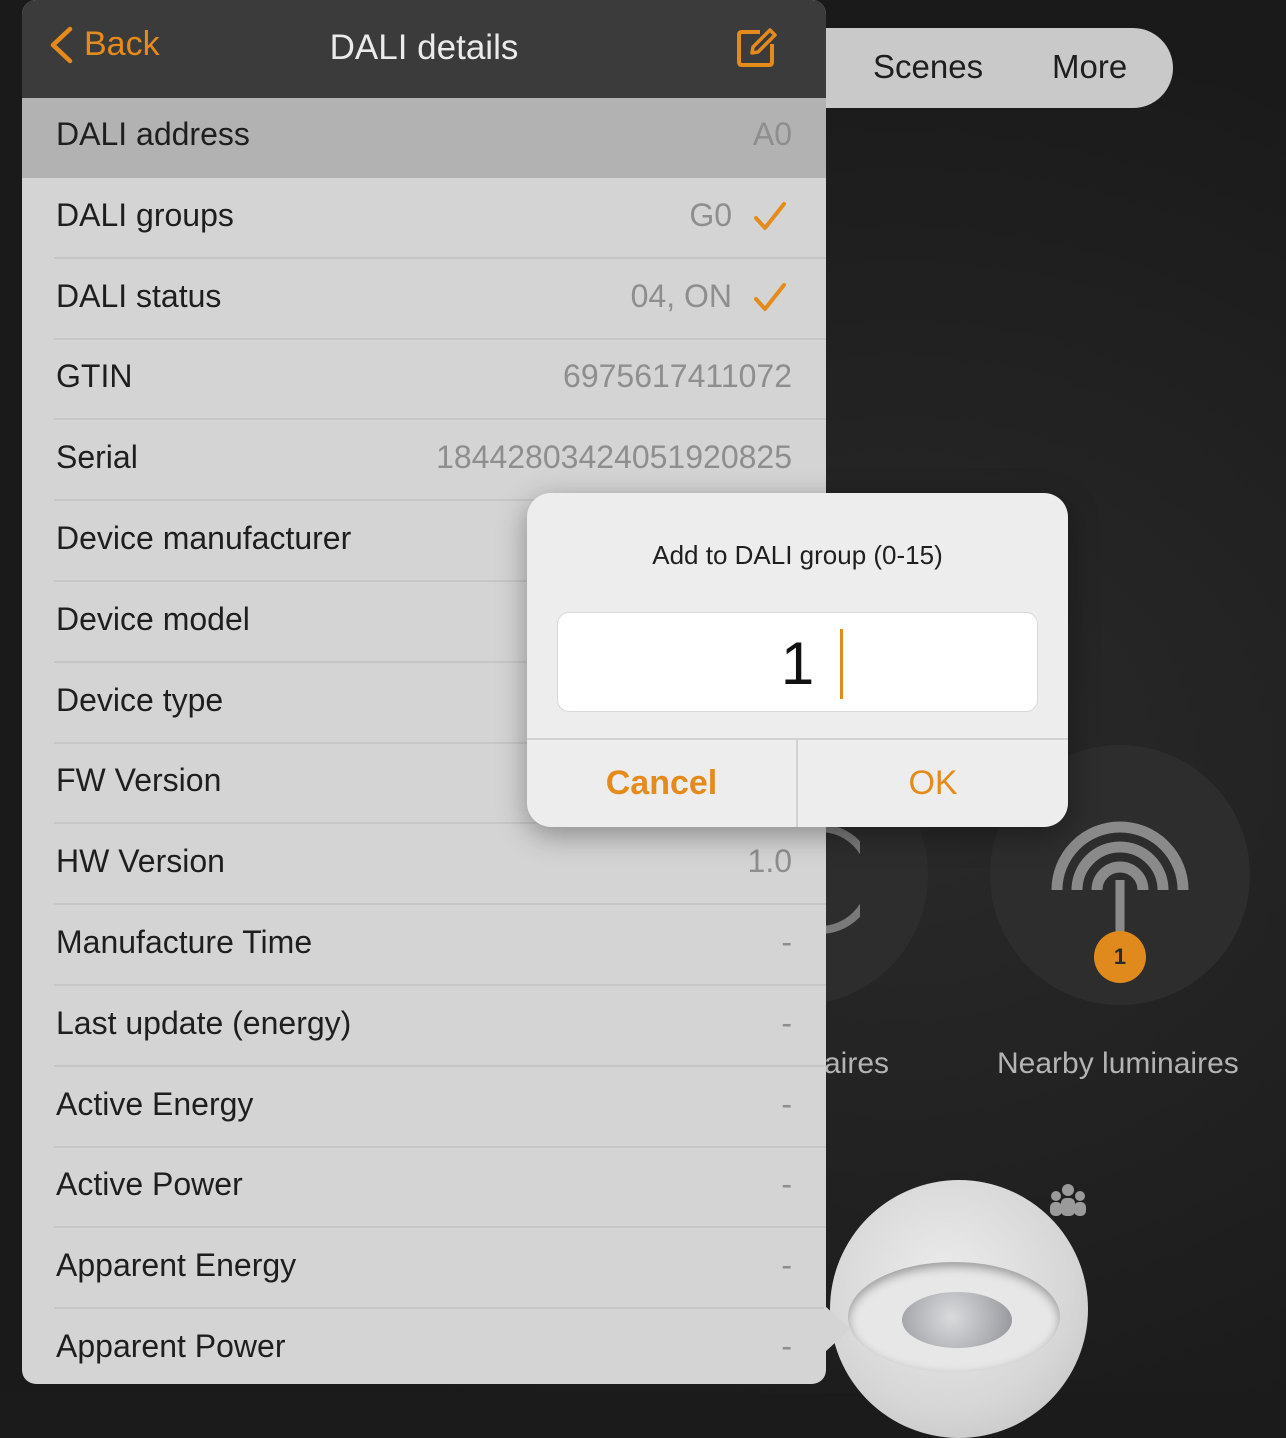  What do you see at coordinates (424, 1108) in the screenshot?
I see `detail-row: Active Energy -` at bounding box center [424, 1108].